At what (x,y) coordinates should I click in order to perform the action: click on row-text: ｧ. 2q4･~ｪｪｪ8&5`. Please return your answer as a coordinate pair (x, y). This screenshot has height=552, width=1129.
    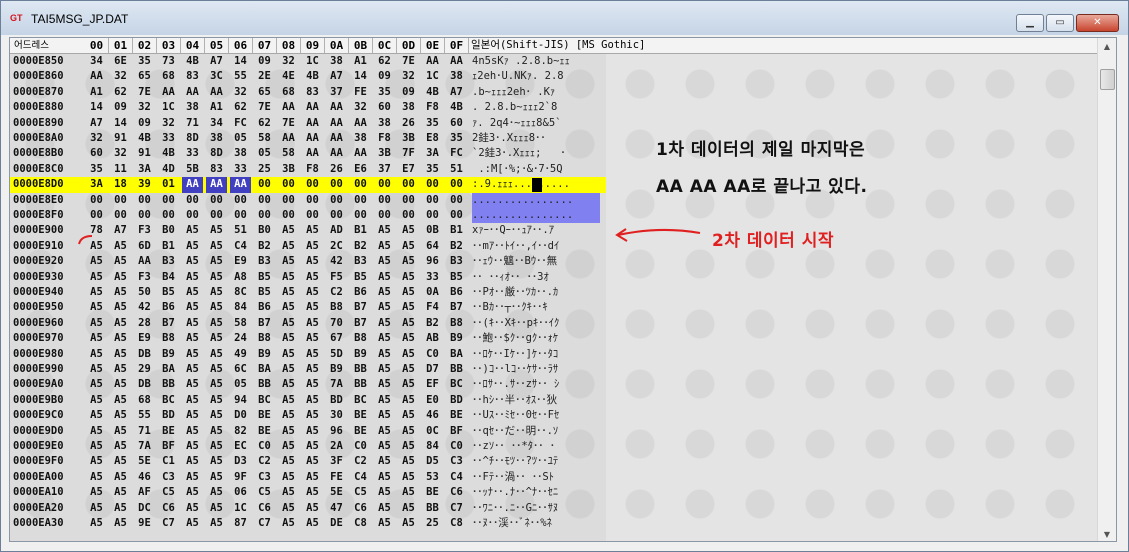
    Looking at the image, I should click on (516, 123).